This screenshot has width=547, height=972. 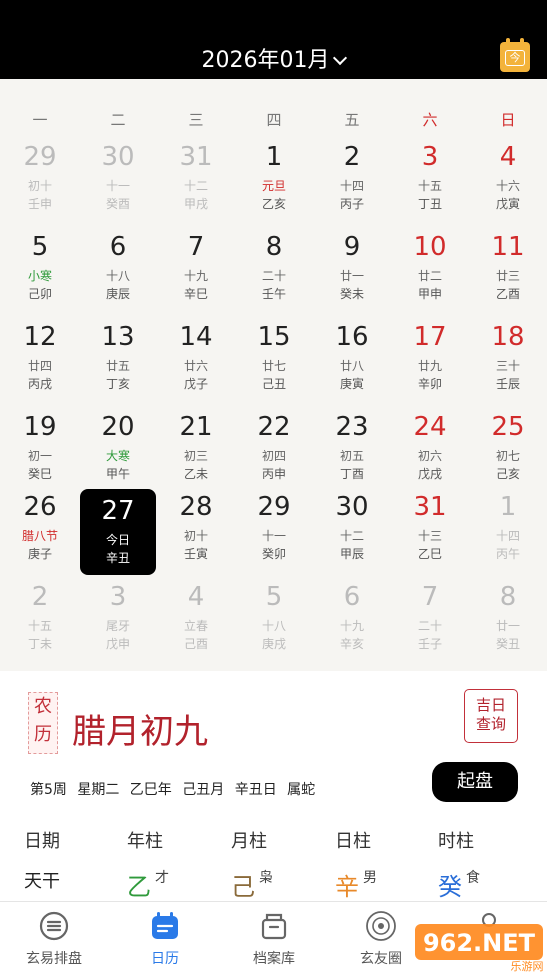 I want to click on day-cell: 23 初五 丁酉, so click(x=352, y=455).